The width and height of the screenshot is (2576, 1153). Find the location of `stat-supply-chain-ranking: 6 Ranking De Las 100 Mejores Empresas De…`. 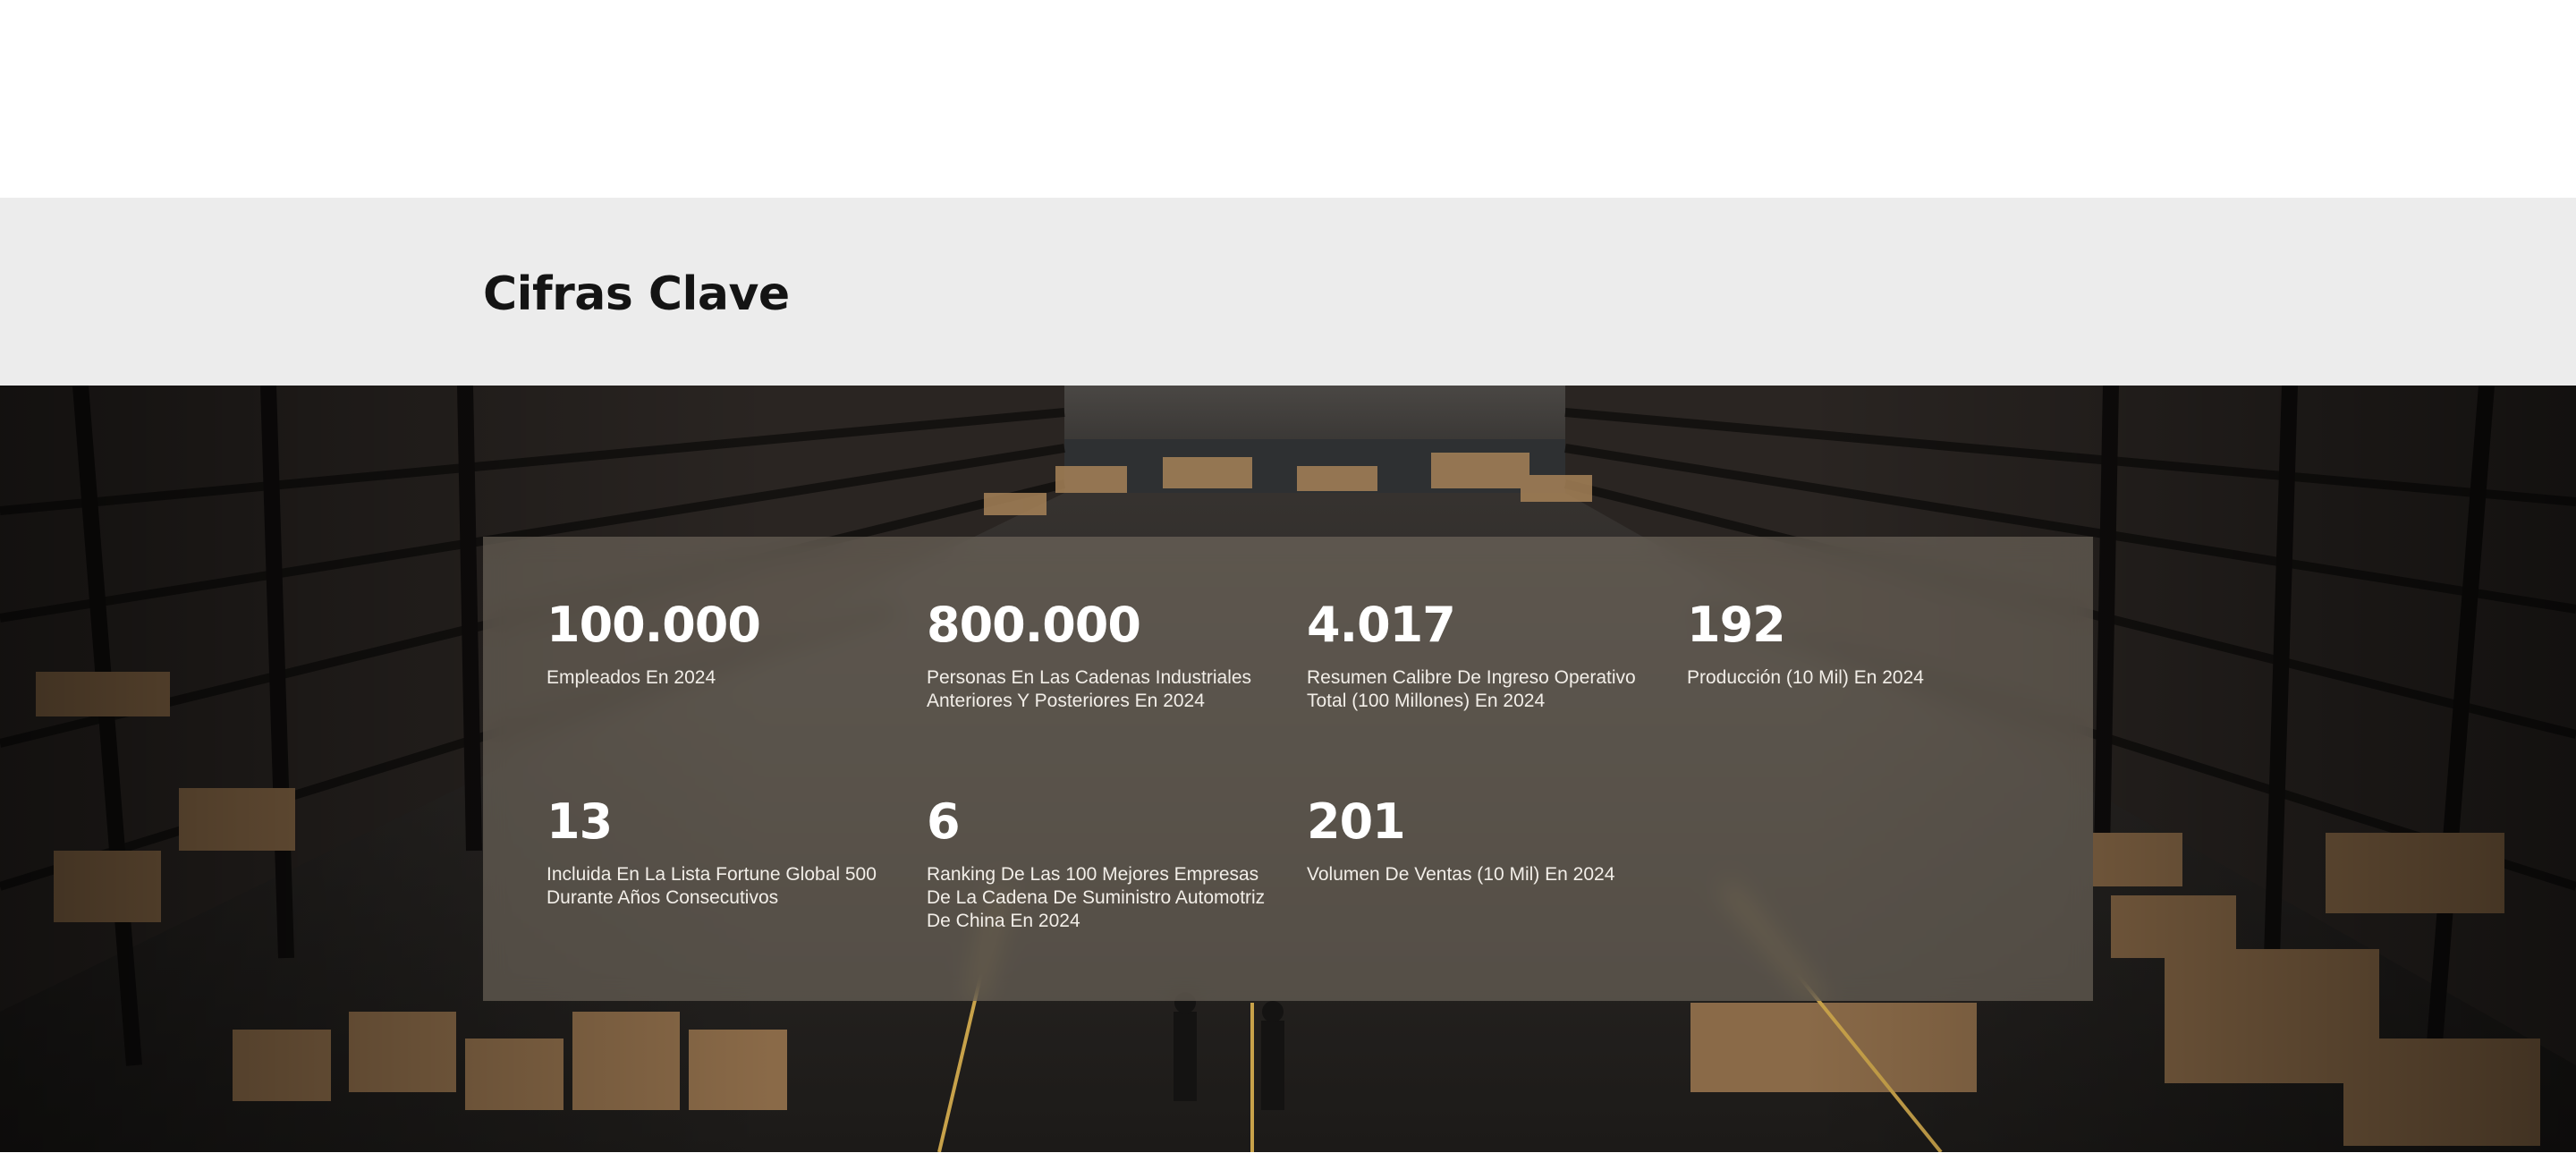

stat-supply-chain-ranking: 6 Ranking De Las 100 Mejores Empresas De… is located at coordinates (1105, 863).